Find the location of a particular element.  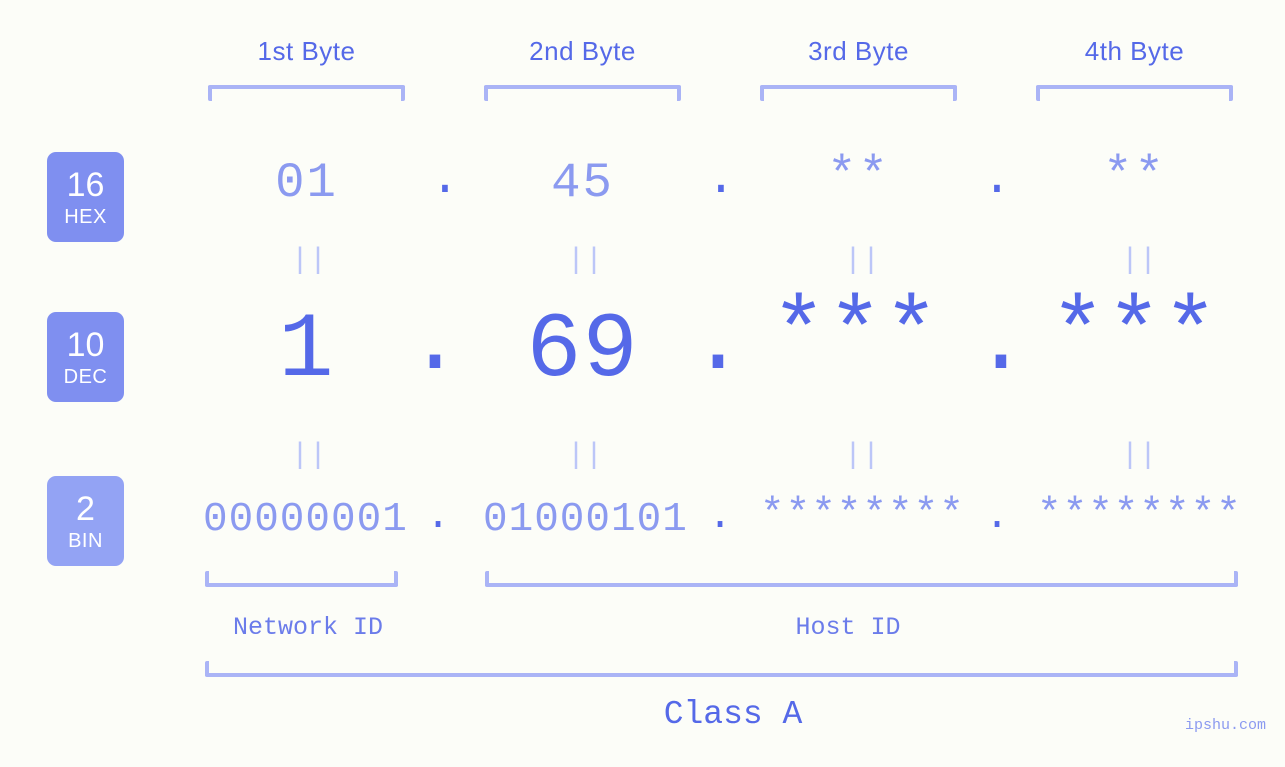

byte-header-label-4: 4th Byte is located at coordinates (1134, 51).